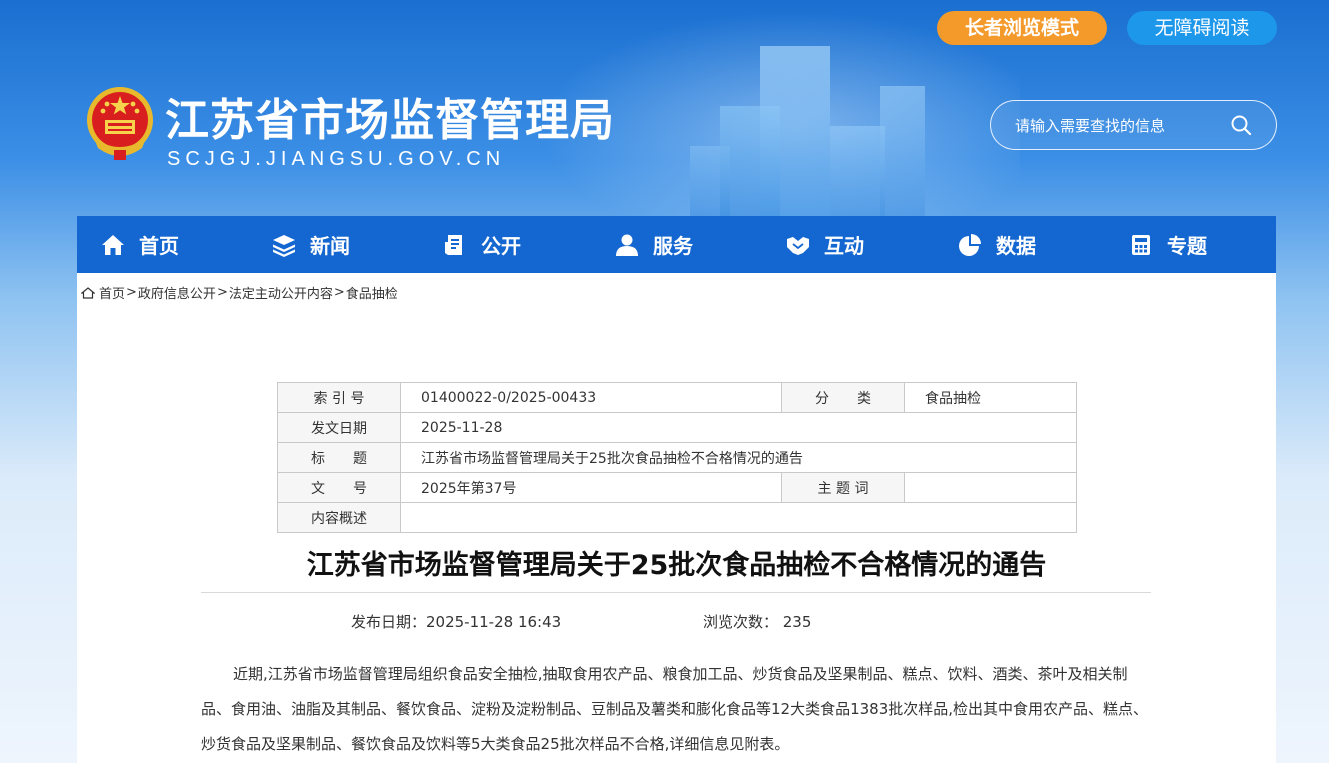  Describe the element at coordinates (390, 120) in the screenshot. I see `site-title: 江苏省市场监督管理局` at that location.